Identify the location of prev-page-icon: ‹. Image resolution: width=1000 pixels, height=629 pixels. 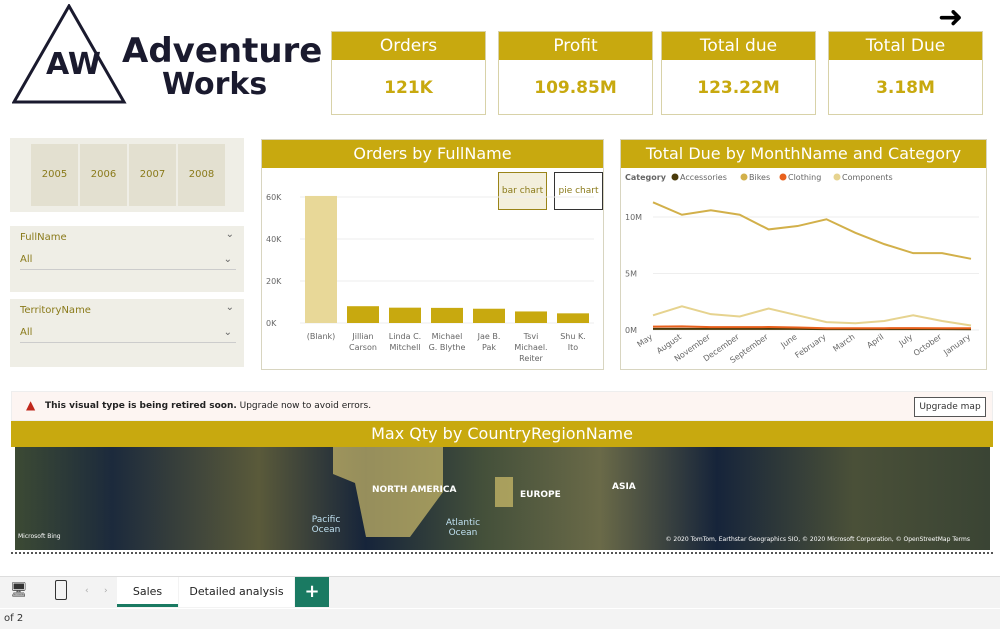
(87, 591).